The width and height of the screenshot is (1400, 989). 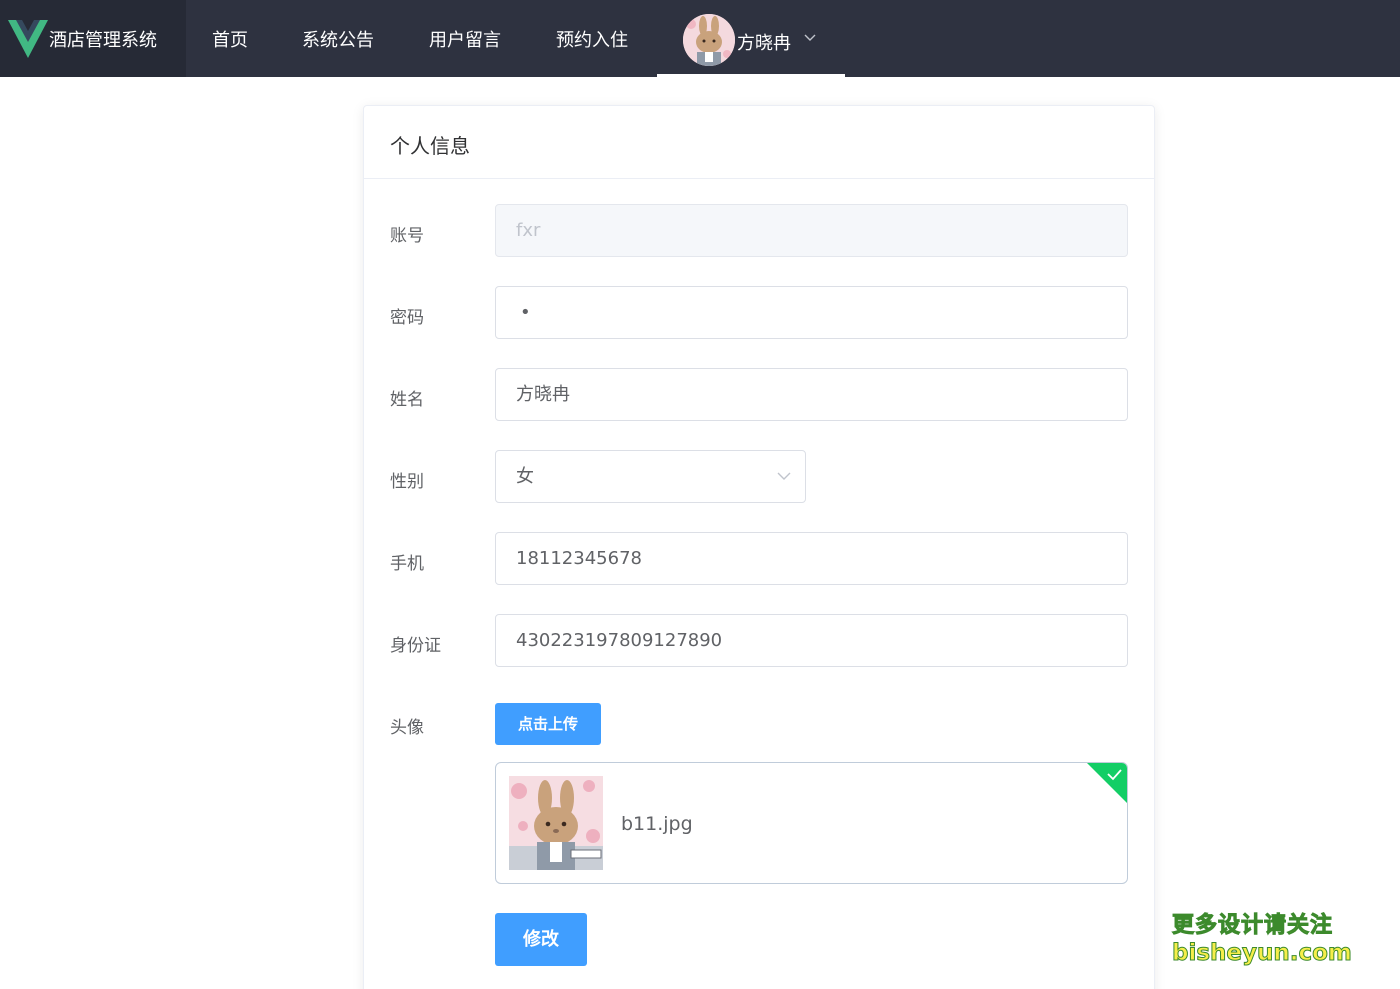 What do you see at coordinates (811, 230) in the screenshot?
I see `account-field: fxr` at bounding box center [811, 230].